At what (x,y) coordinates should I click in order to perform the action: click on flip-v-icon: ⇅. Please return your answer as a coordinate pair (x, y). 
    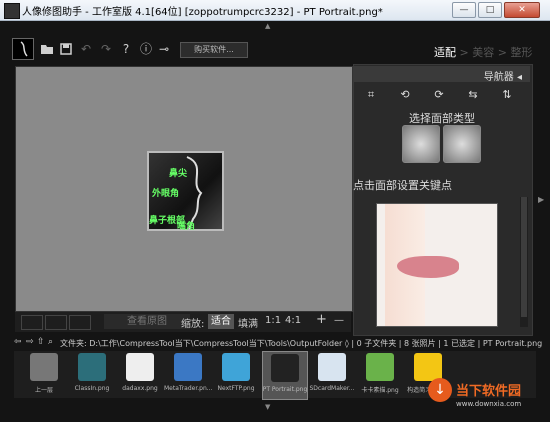
    Looking at the image, I should click on (507, 94).